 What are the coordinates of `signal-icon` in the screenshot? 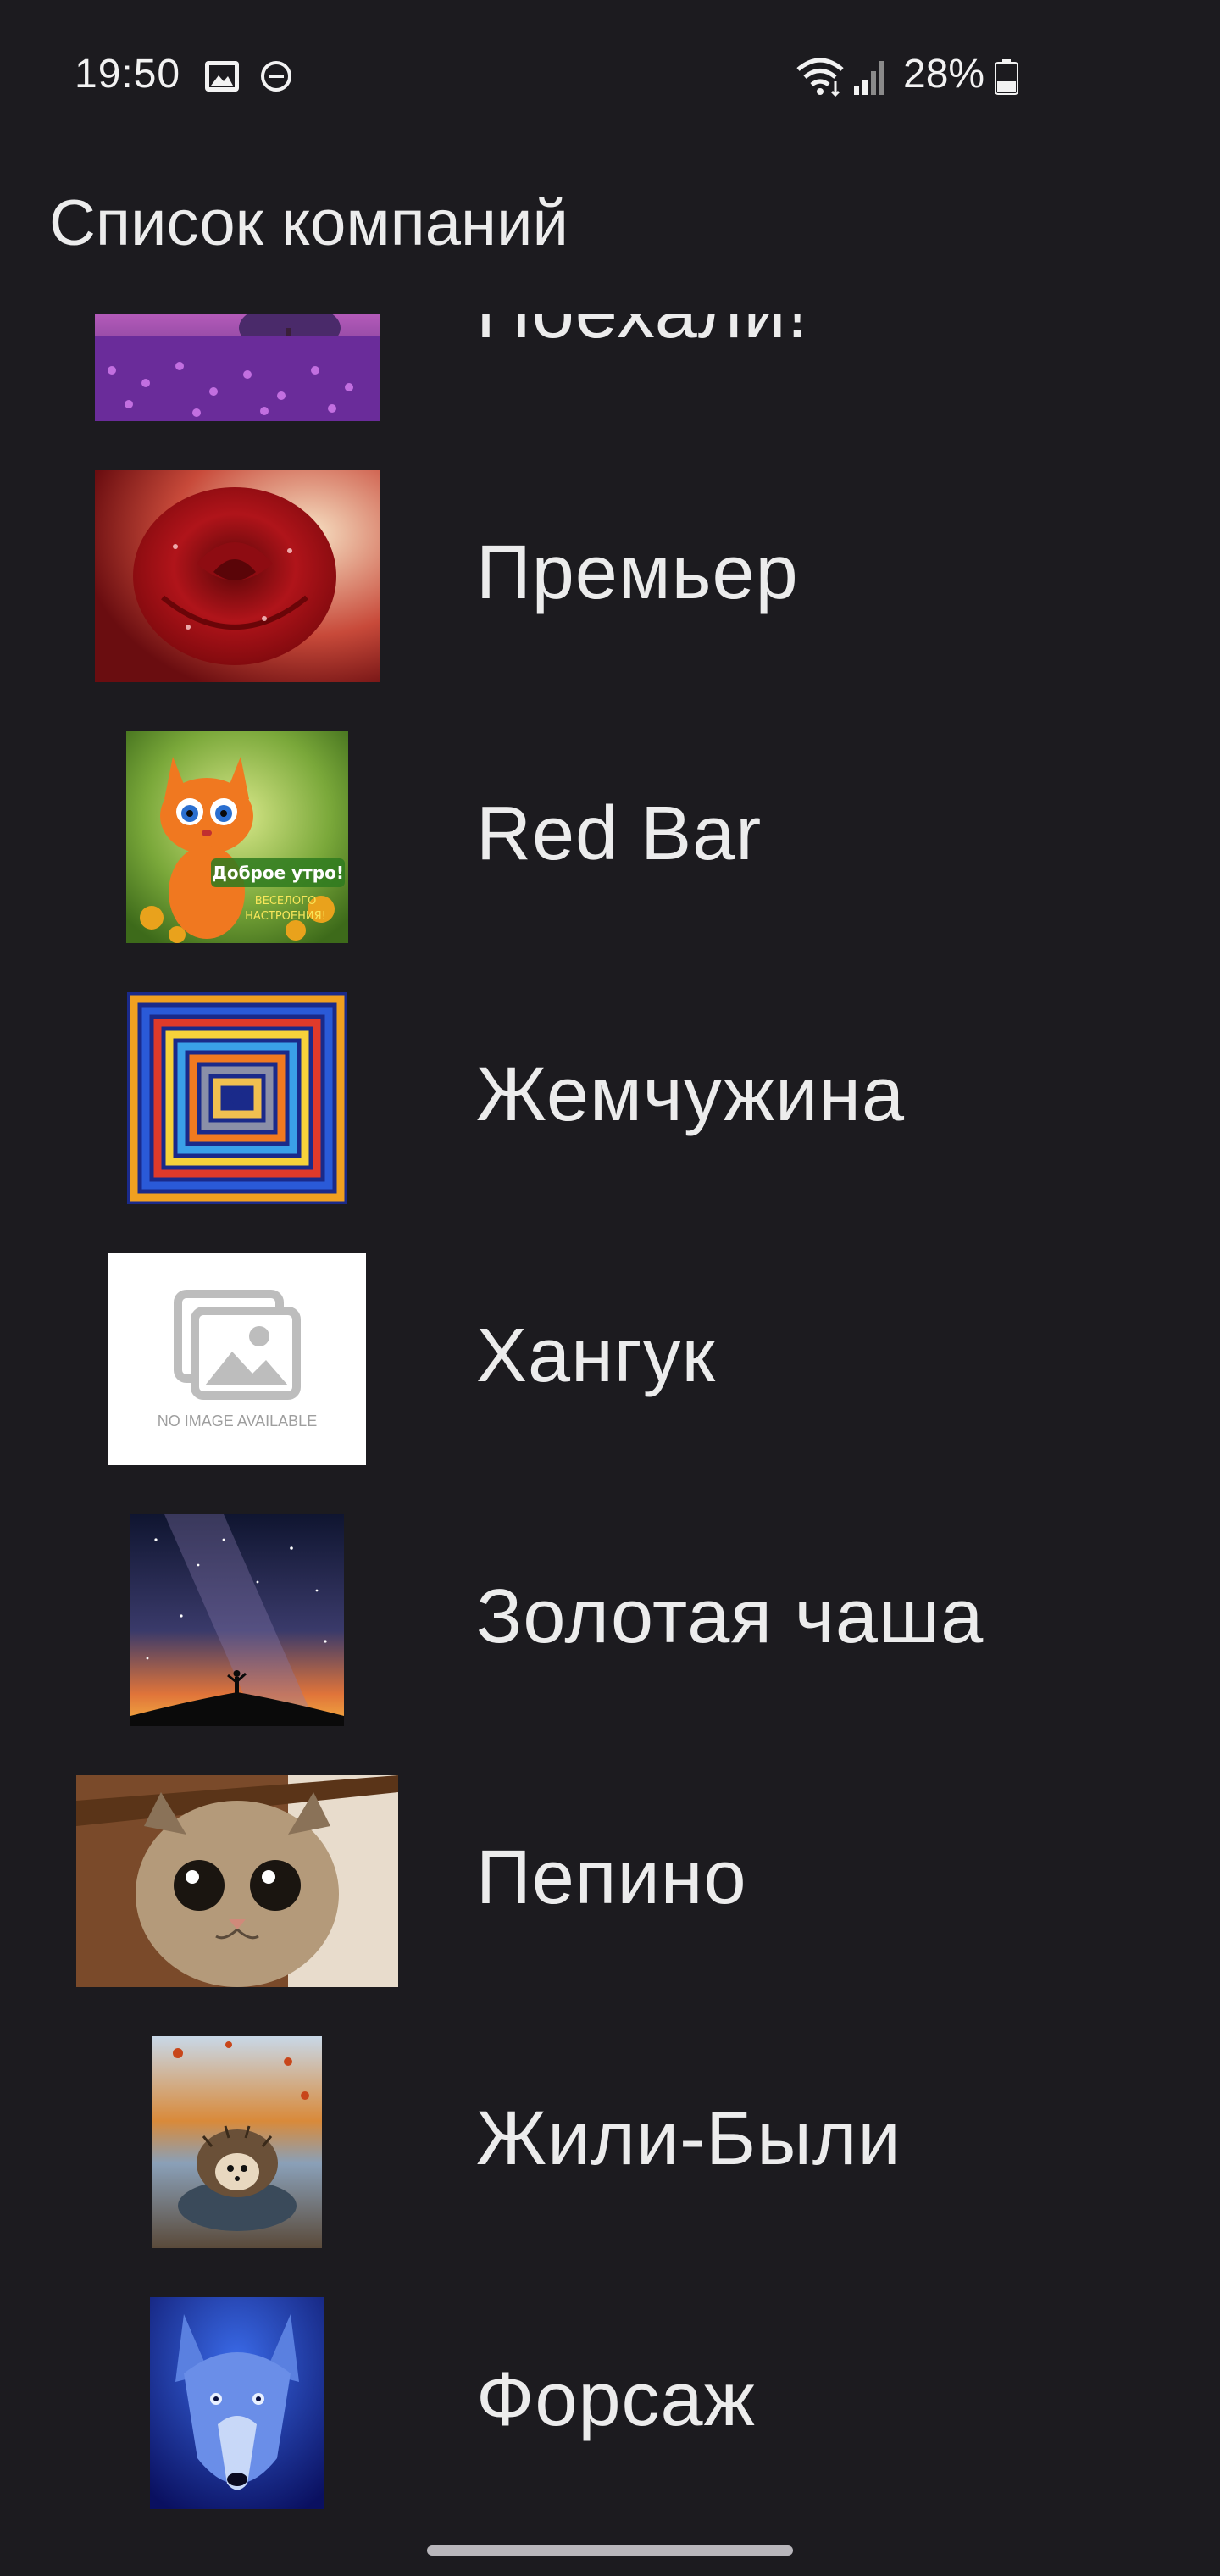 It's located at (869, 78).